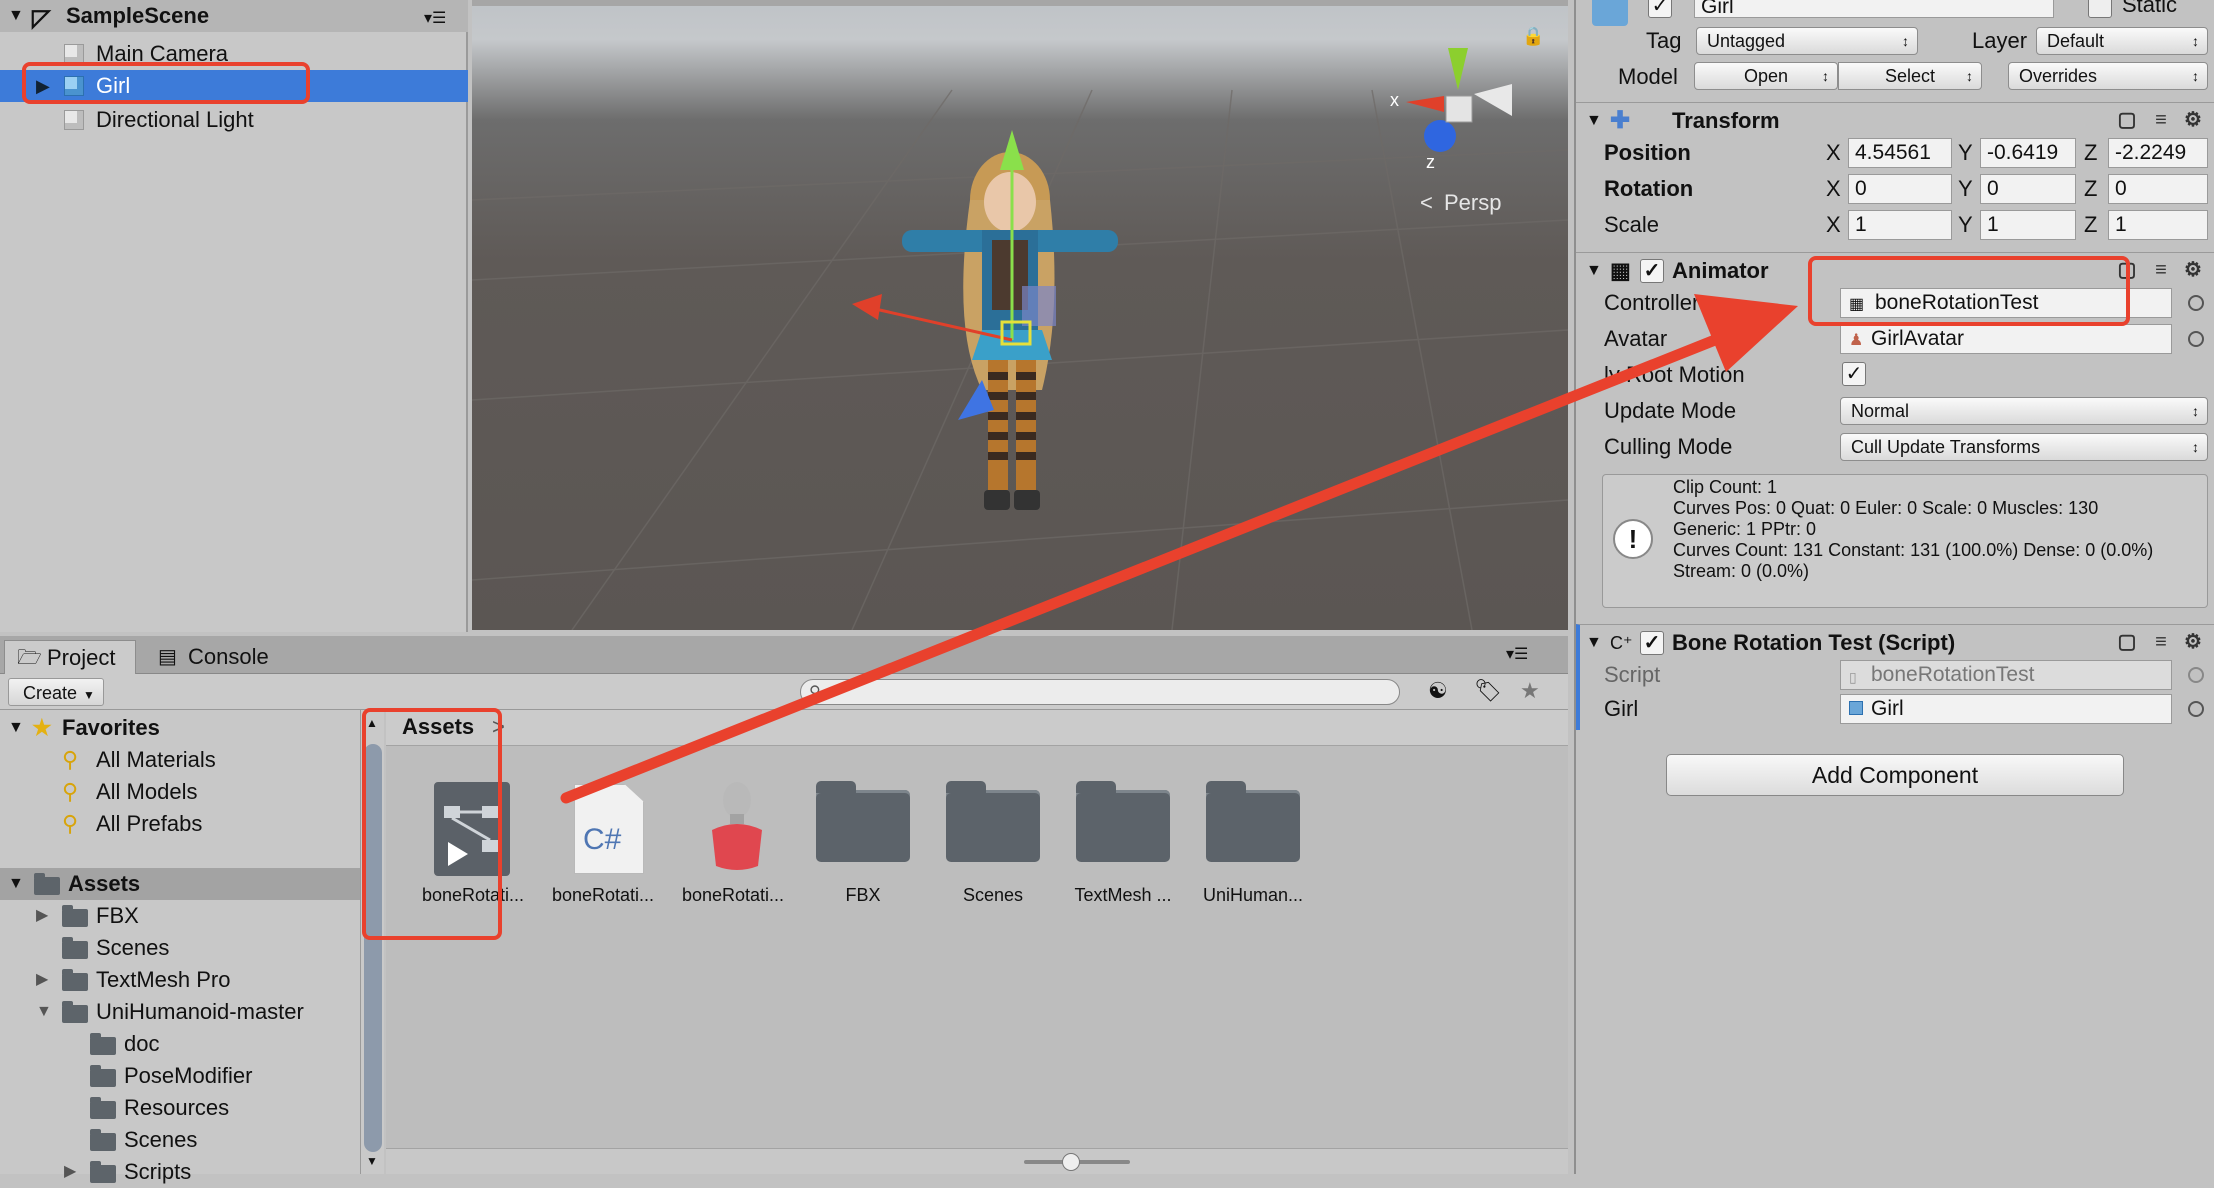  I want to click on tree-item: Resources, so click(180, 1108).